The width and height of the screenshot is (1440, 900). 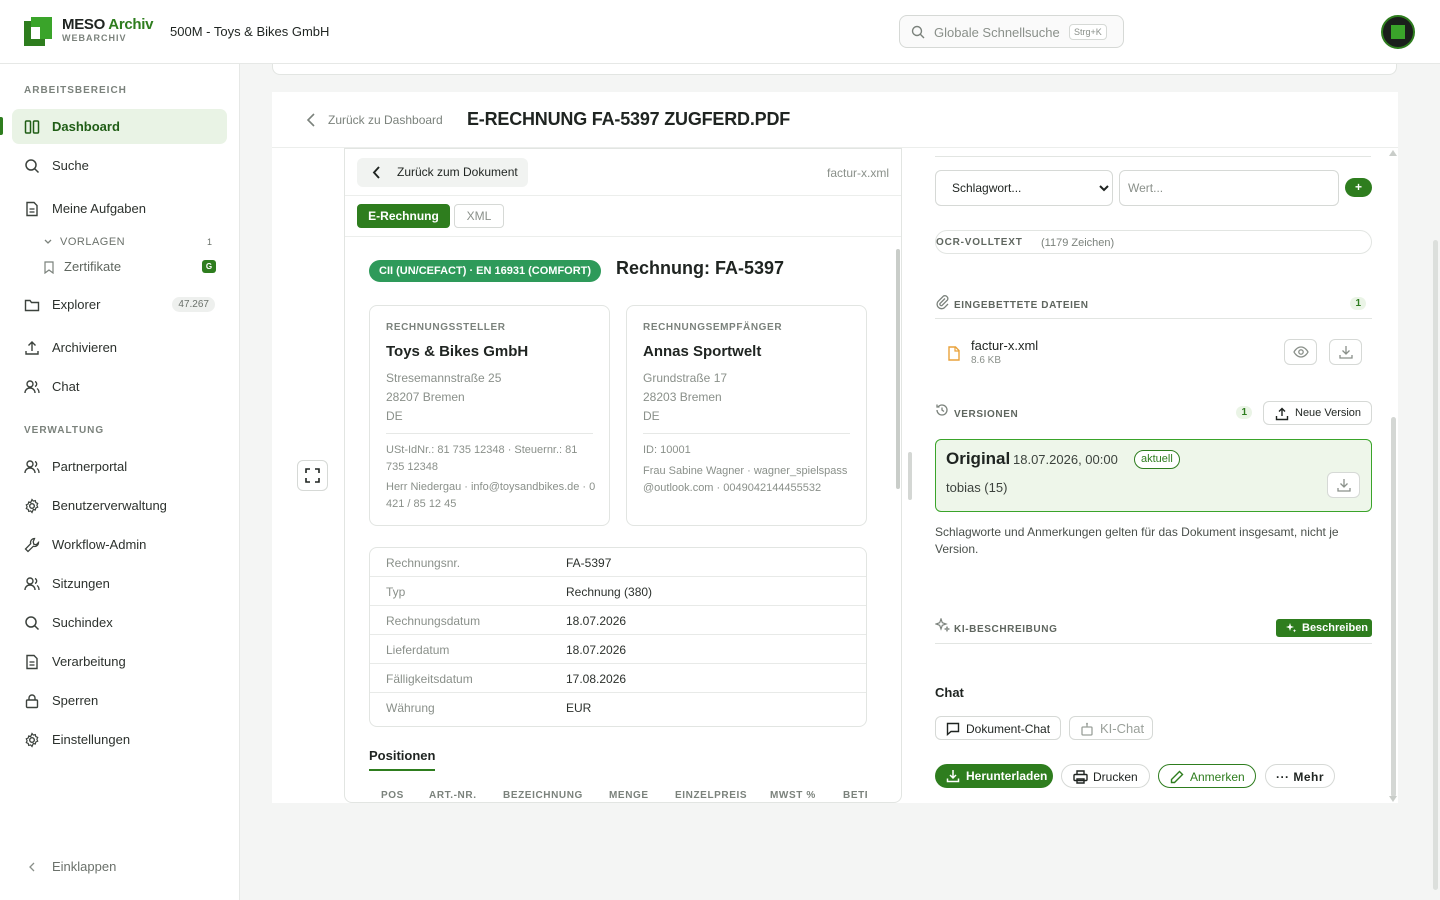 What do you see at coordinates (38, 31) in the screenshot?
I see `meso-logo-icon` at bounding box center [38, 31].